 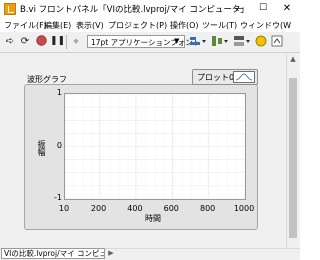 What do you see at coordinates (41, 41) in the screenshot?
I see `abort-icon` at bounding box center [41, 41].